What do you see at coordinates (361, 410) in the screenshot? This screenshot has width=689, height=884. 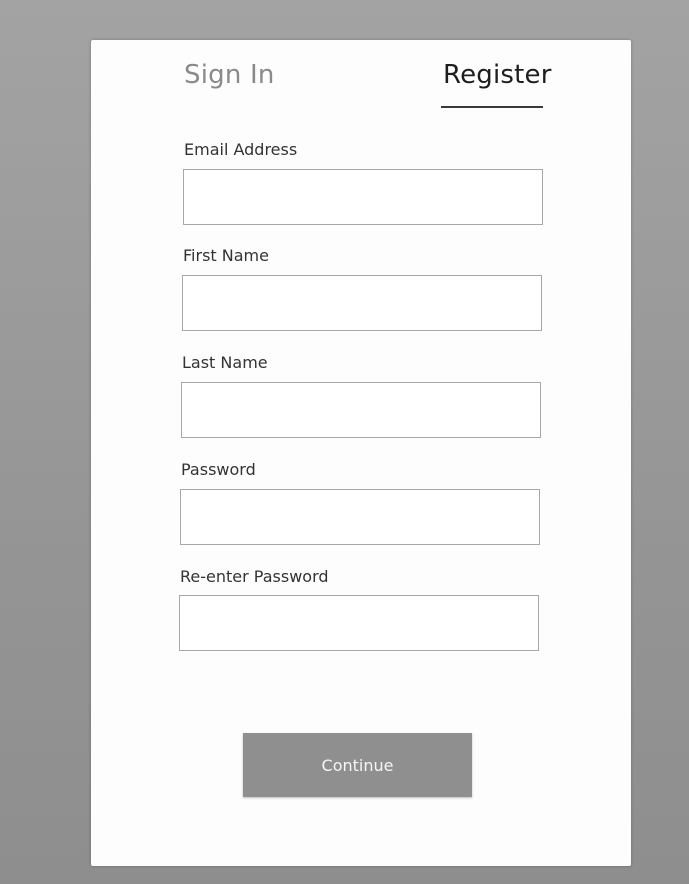 I see `last-name-field` at bounding box center [361, 410].